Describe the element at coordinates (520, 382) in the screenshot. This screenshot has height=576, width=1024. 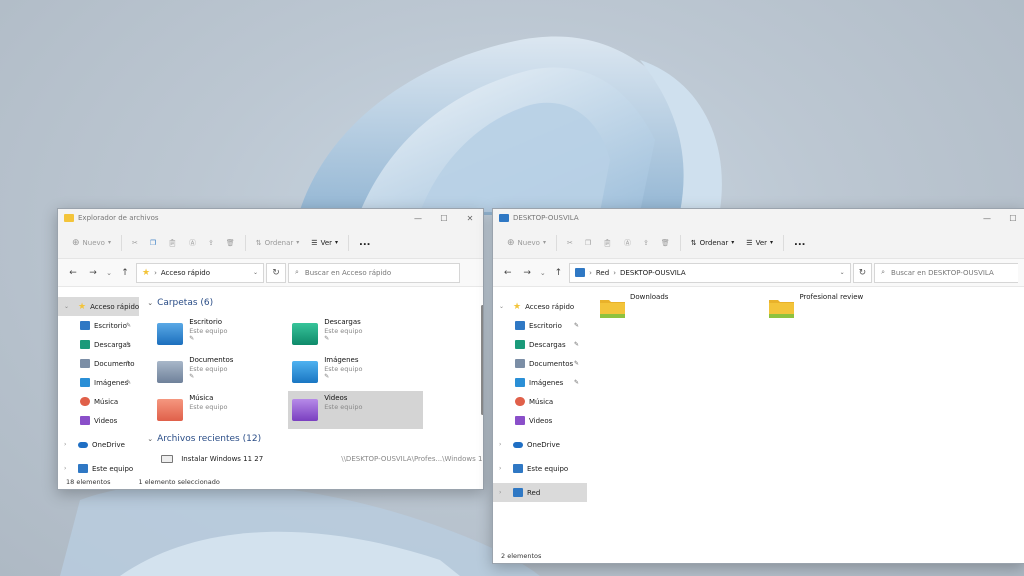
I see `pictures-icon` at that location.